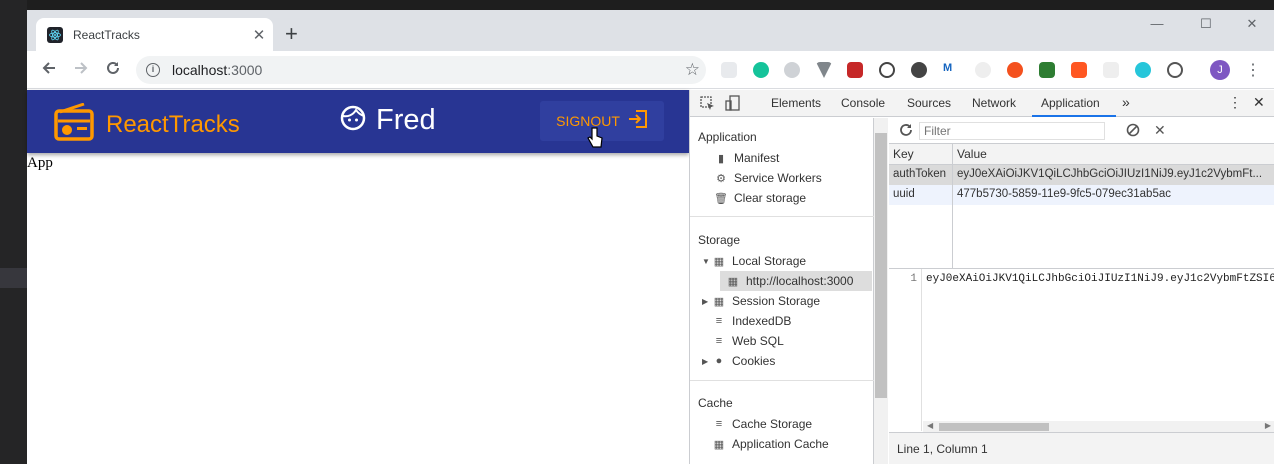 The image size is (1274, 464). Describe the element at coordinates (81, 70) in the screenshot. I see `forward-icon` at that location.